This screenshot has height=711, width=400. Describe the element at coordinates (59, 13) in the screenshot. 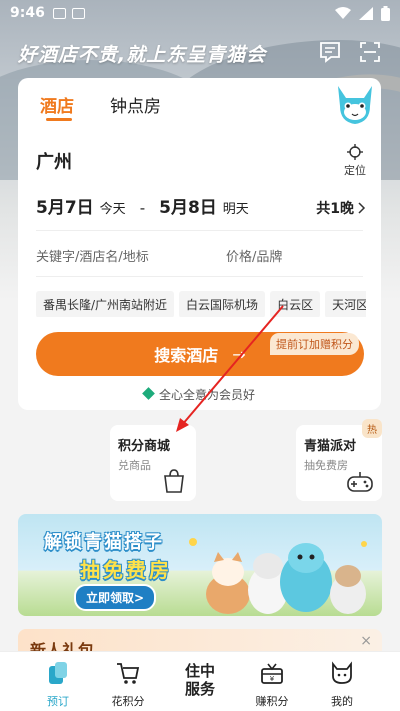

I see `gallery-notification-icon` at that location.